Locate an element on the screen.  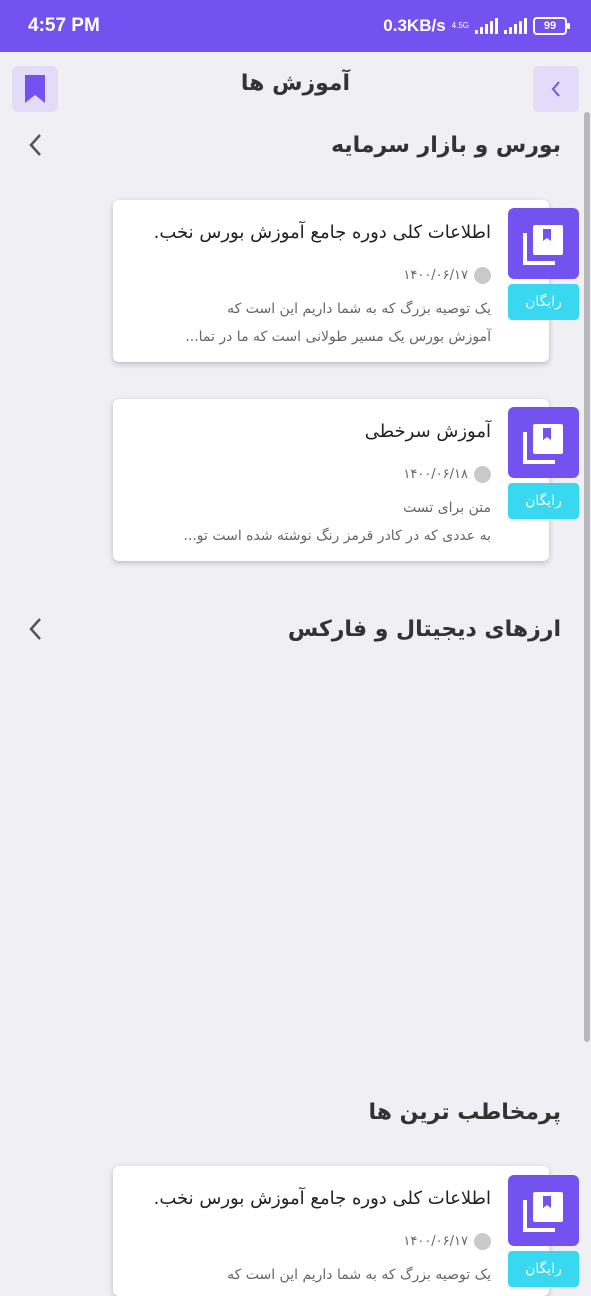
chevron-left-icon is located at coordinates (555, 89).